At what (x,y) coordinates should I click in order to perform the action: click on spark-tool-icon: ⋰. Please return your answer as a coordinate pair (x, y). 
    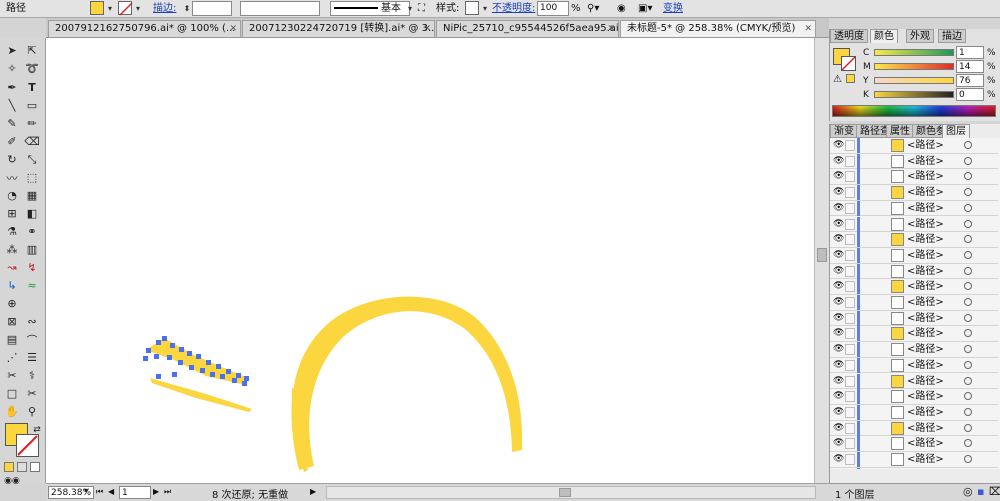
    Looking at the image, I should click on (12, 357).